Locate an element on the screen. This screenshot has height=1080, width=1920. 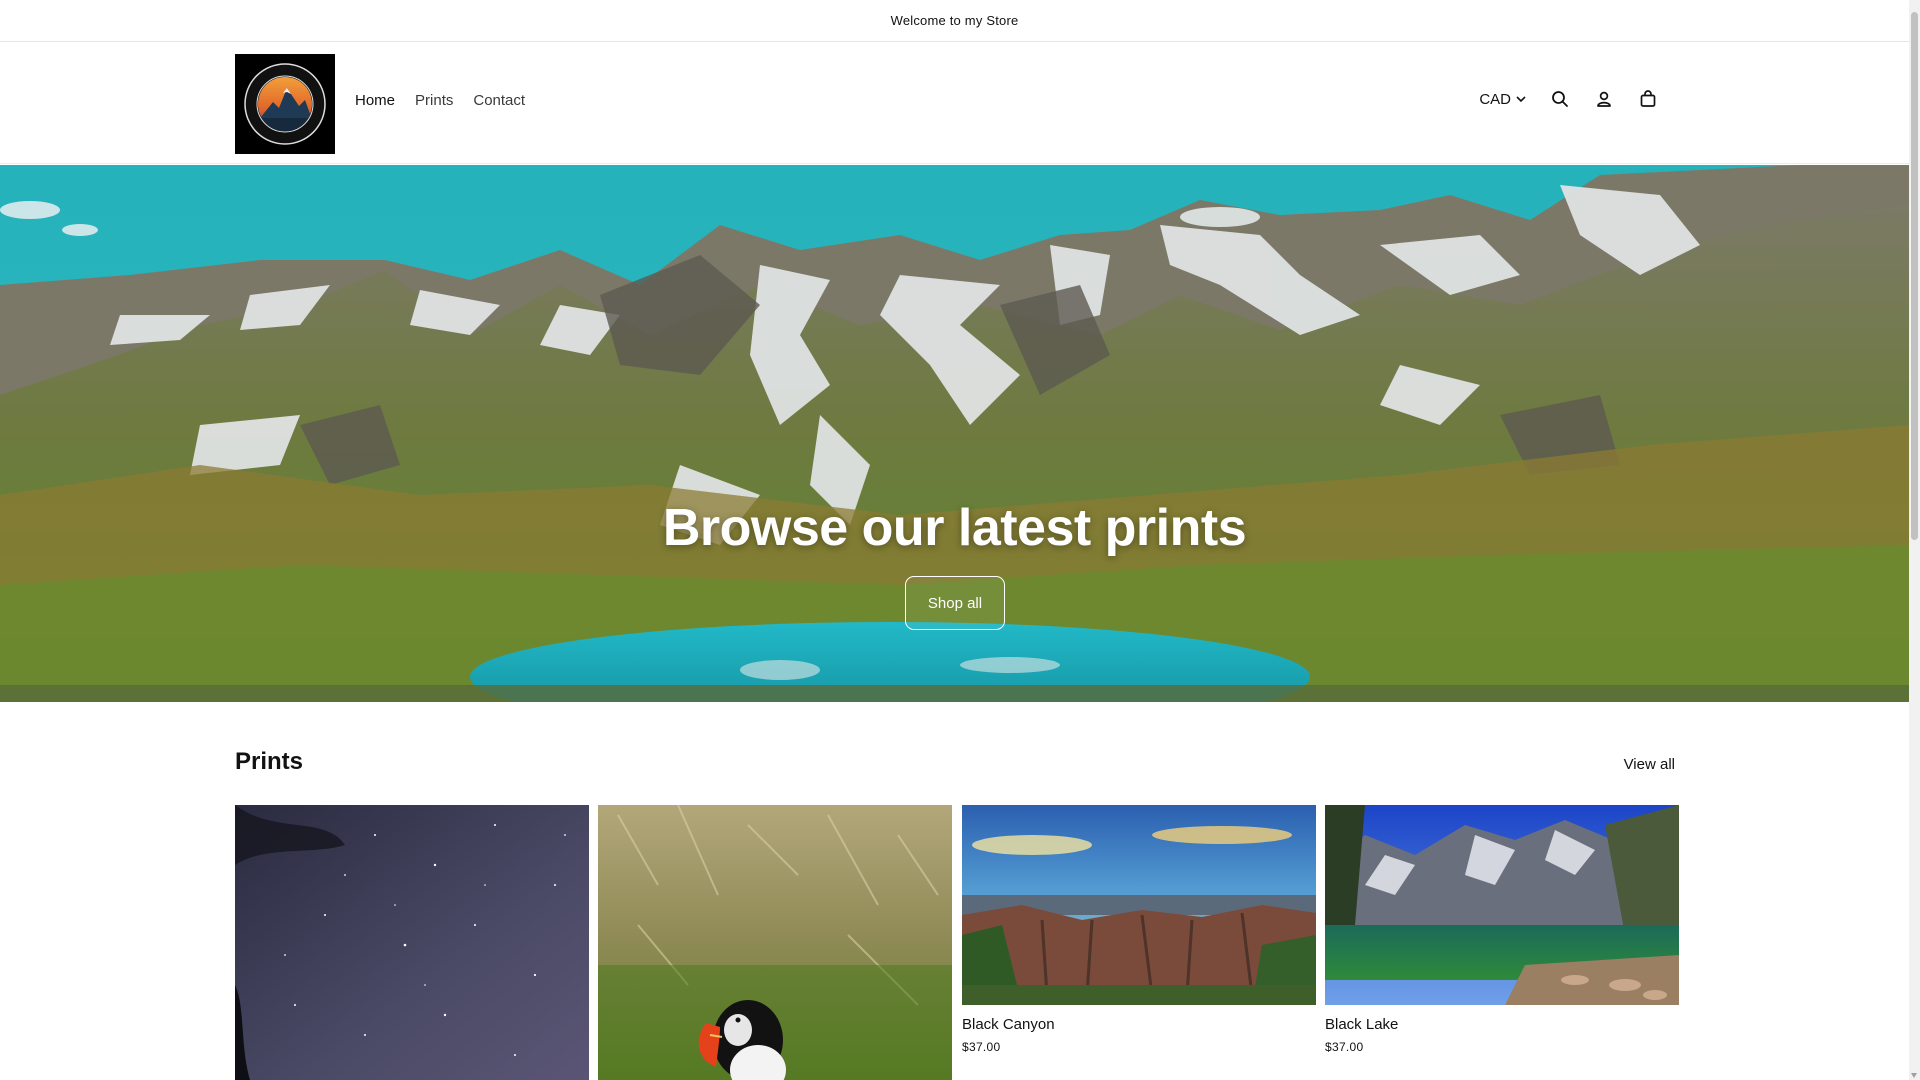
main-nav: Home Prints Contact is located at coordinates (440, 100).